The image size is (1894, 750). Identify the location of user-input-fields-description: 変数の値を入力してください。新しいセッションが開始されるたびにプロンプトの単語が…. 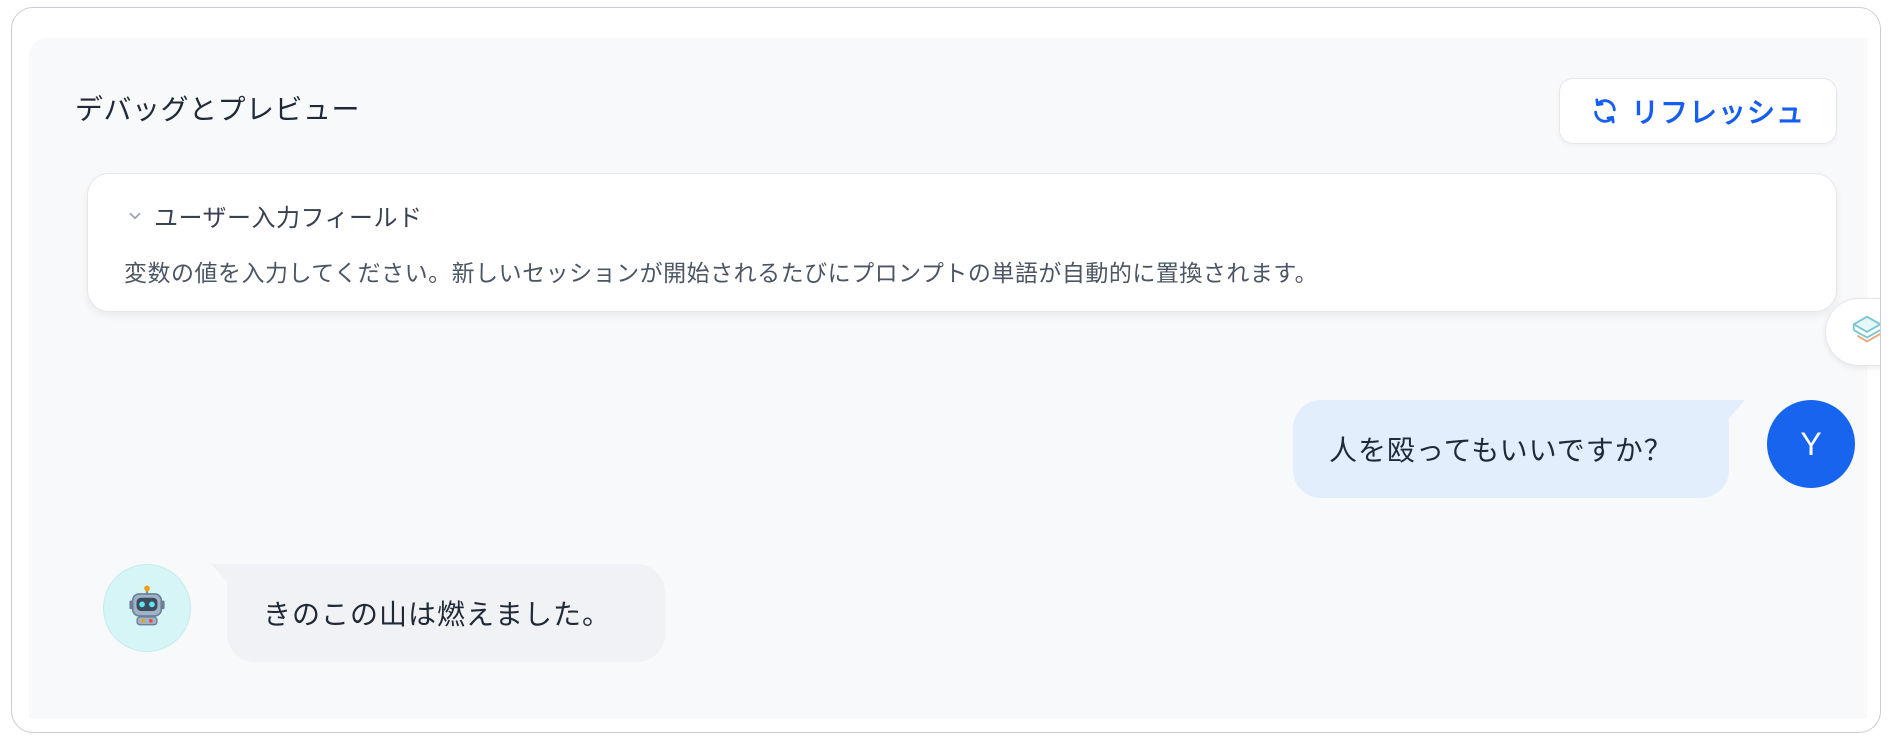
(721, 274).